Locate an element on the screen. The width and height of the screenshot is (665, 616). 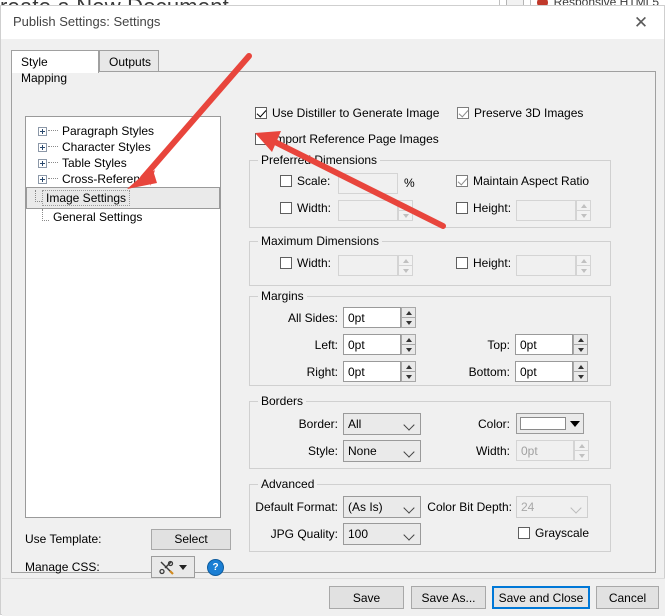
scale-checkbox: Scale: is located at coordinates (305, 181).